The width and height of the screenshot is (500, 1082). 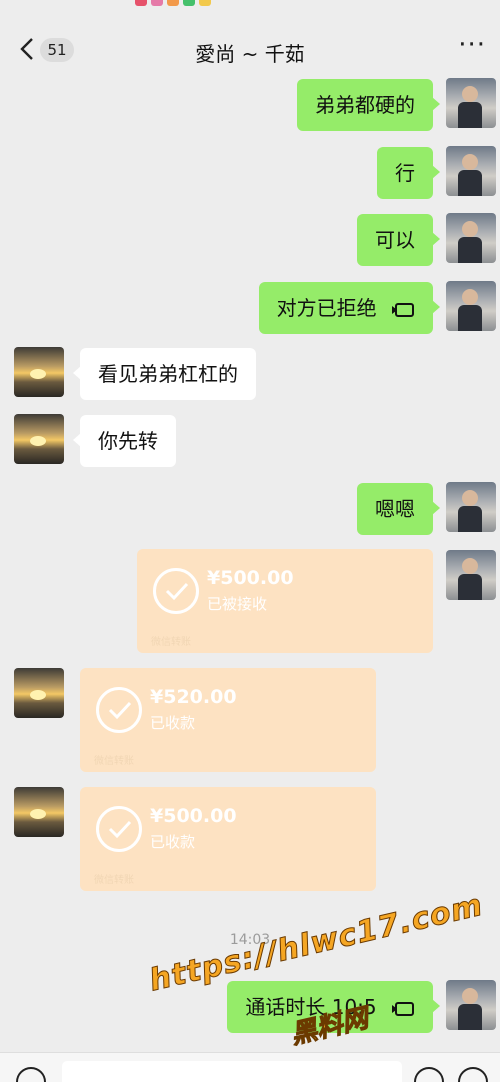 I want to click on voice-icon, so click(x=31, y=1074).